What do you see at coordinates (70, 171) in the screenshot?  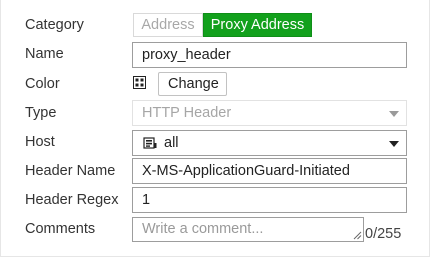 I see `header-name-label: Header Name` at bounding box center [70, 171].